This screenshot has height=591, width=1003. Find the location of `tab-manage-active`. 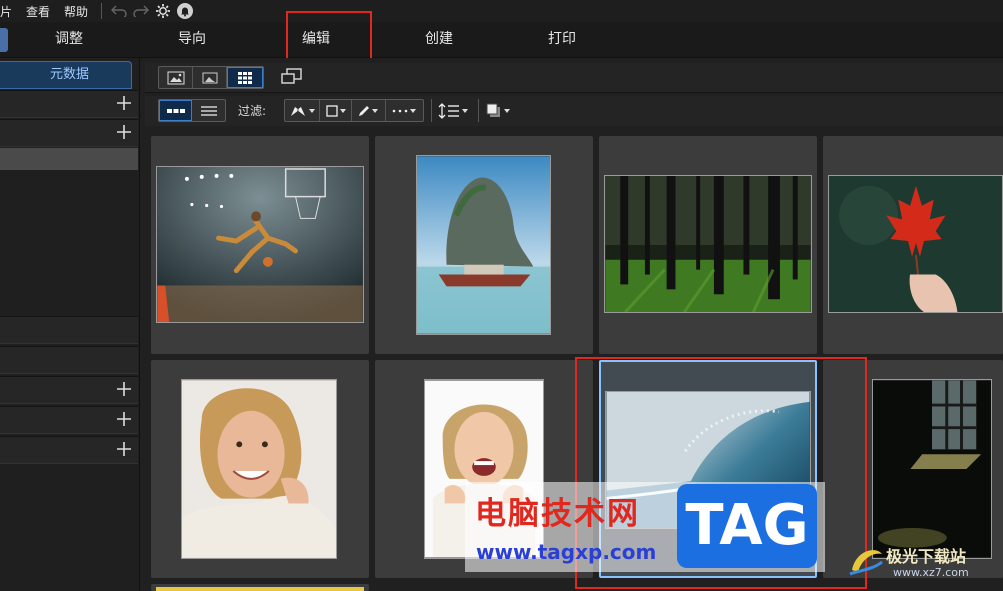

tab-manage-active is located at coordinates (4, 40).